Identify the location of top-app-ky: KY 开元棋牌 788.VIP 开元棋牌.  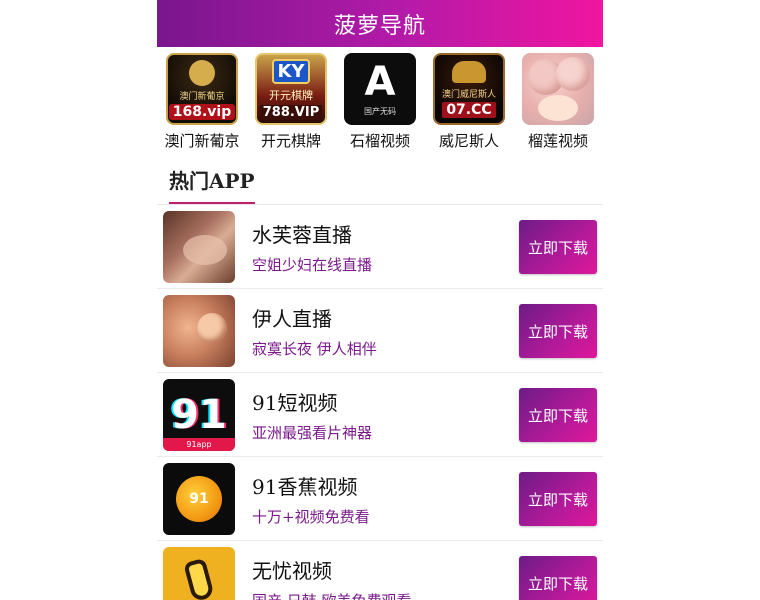
(291, 102).